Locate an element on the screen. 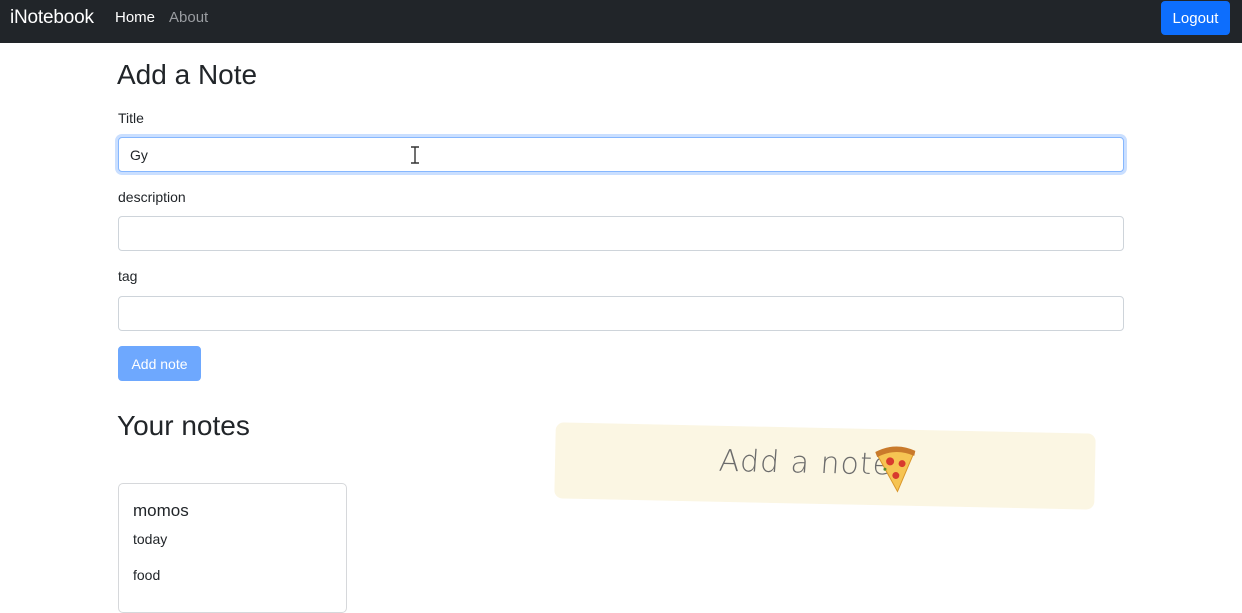 Image resolution: width=1242 pixels, height=613 pixels. note-card: momos today food is located at coordinates (232, 548).